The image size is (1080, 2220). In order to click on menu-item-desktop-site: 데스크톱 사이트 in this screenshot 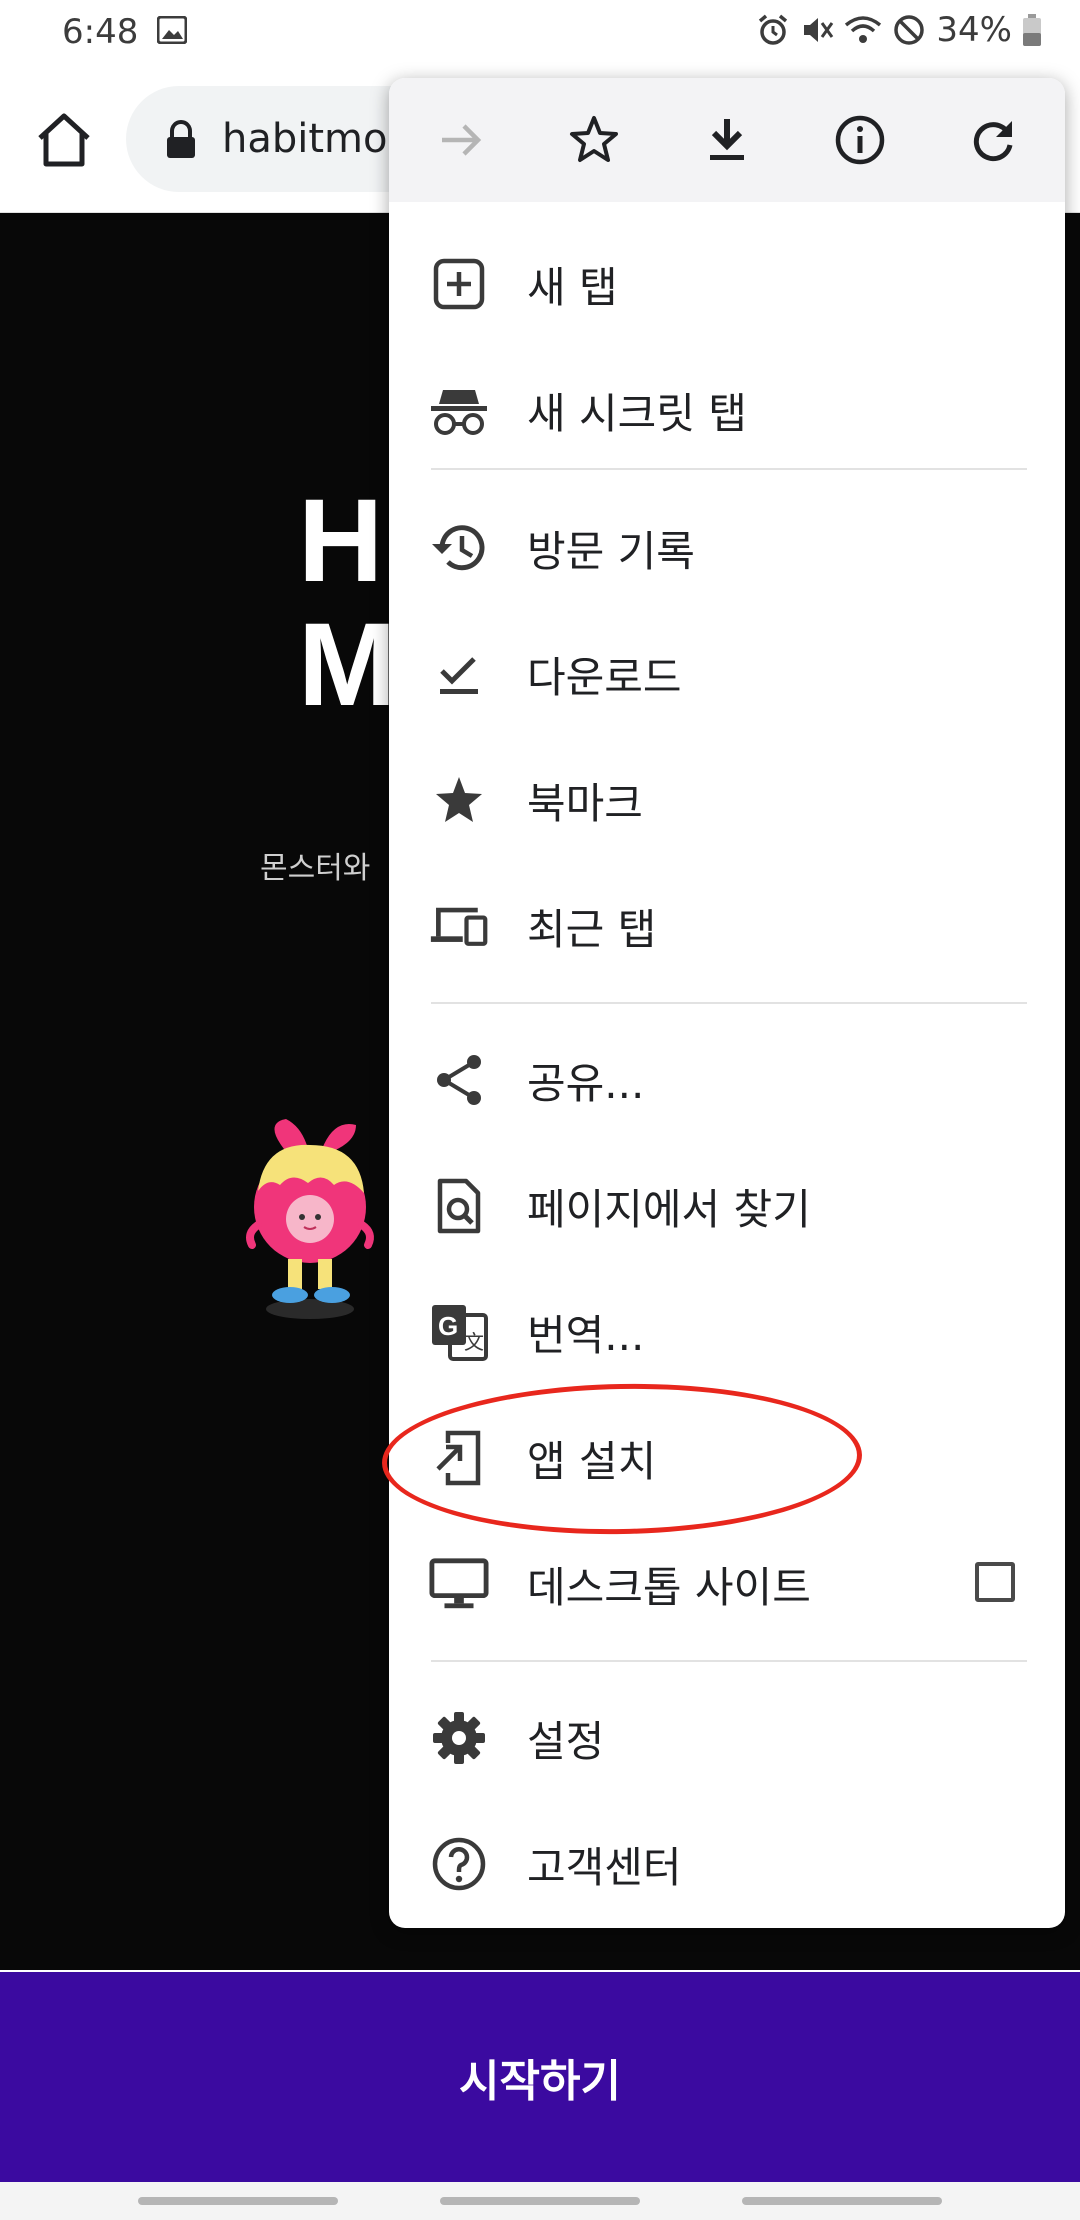, I will do `click(727, 1584)`.